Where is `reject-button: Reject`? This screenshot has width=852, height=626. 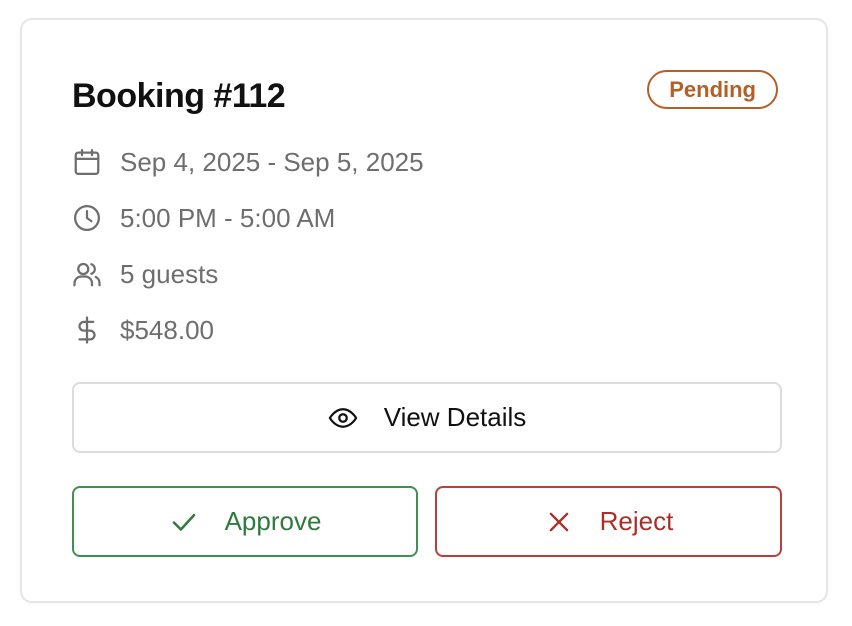
reject-button: Reject is located at coordinates (608, 521).